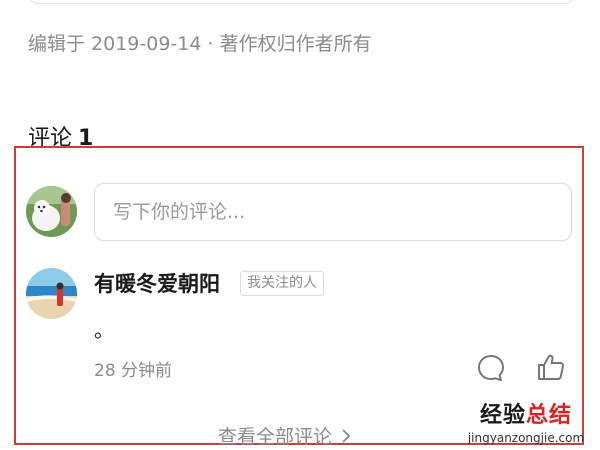 This screenshot has height=450, width=600. Describe the element at coordinates (275, 437) in the screenshot. I see `view-all-comments-label: 查看全部评论` at that location.